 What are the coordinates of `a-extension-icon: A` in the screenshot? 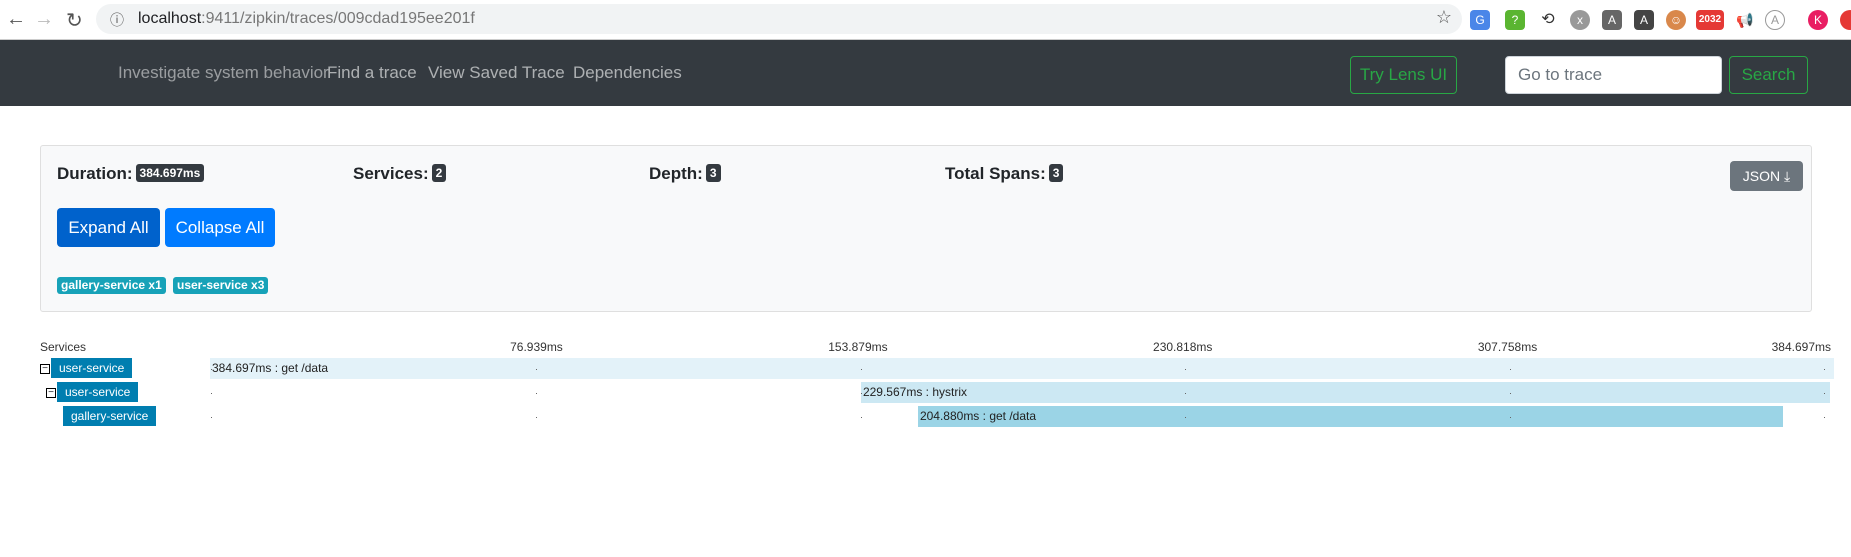 It's located at (1775, 20).